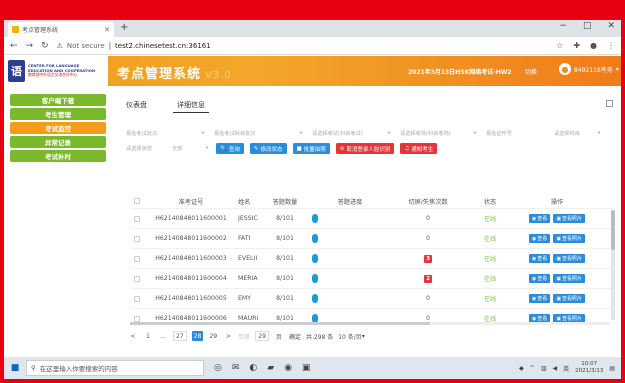 The image size is (625, 383). What do you see at coordinates (213, 336) in the screenshot?
I see `page-29: 29` at bounding box center [213, 336].